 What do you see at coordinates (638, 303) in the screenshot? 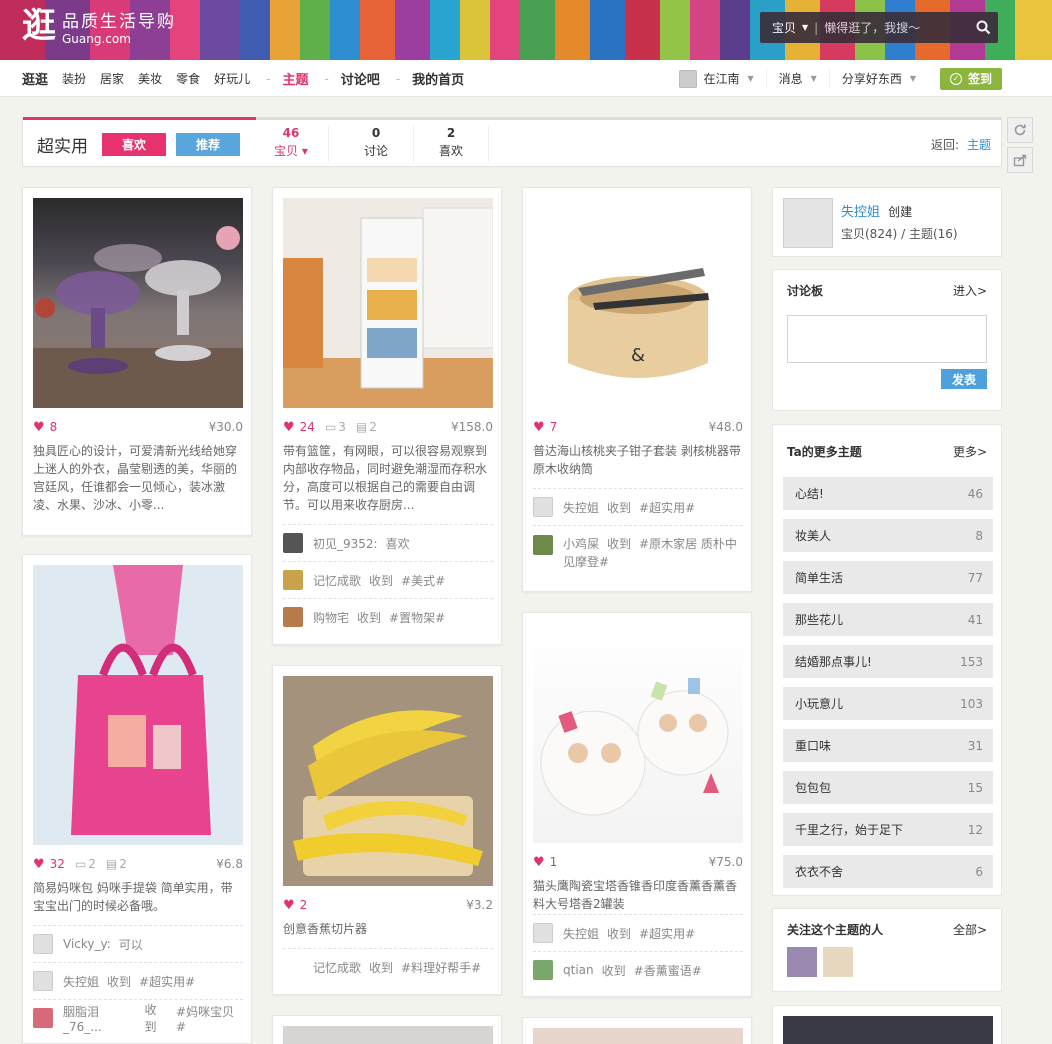
I see `product-image-walnut-cracker: &` at bounding box center [638, 303].